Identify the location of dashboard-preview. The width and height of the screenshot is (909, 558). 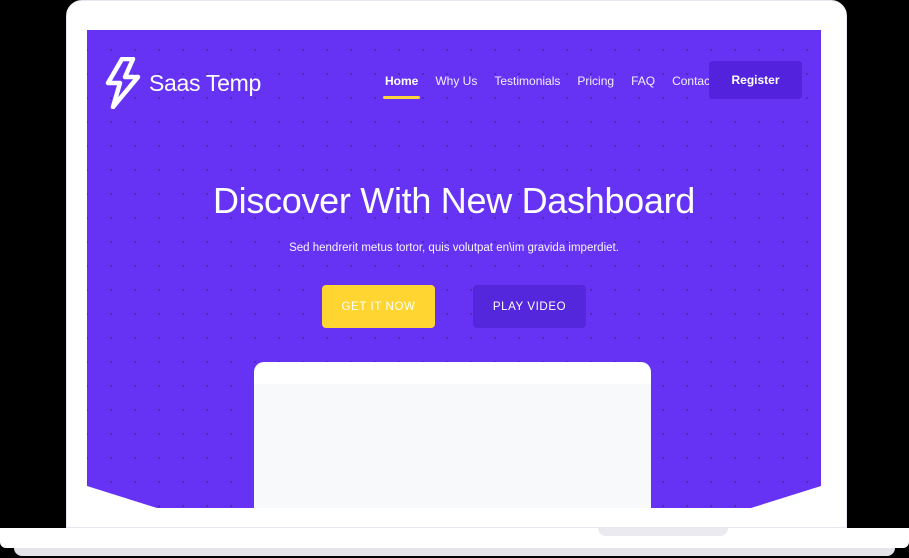
(452, 435).